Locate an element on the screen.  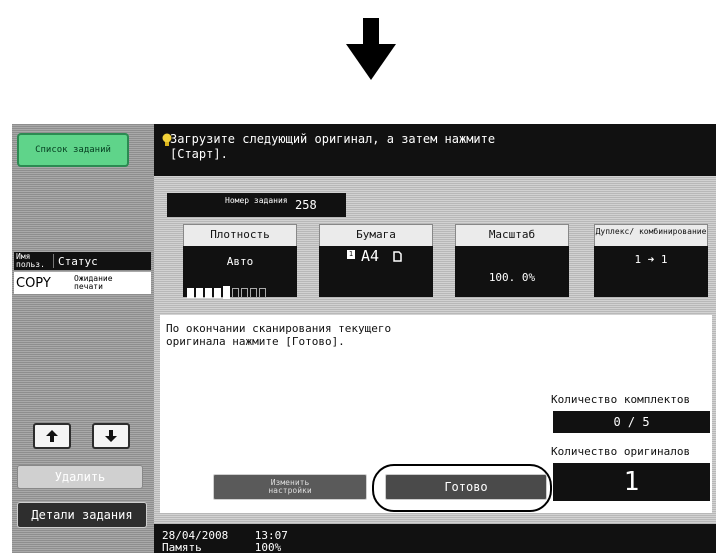
zoom-label: Масштаб is located at coordinates (512, 235).